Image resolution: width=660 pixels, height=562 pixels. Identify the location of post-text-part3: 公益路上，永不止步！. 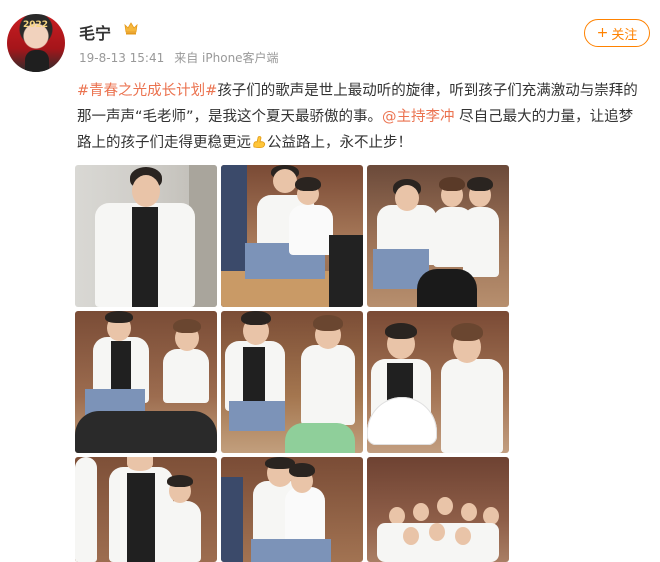
(339, 143).